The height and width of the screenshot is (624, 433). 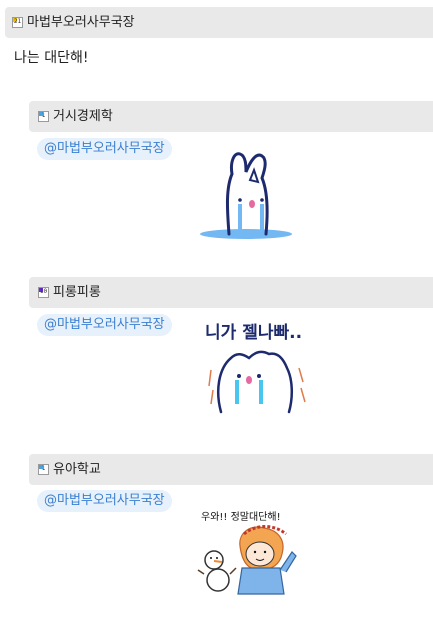 What do you see at coordinates (51, 58) in the screenshot?
I see `thread-message: 나는 대단해!` at bounding box center [51, 58].